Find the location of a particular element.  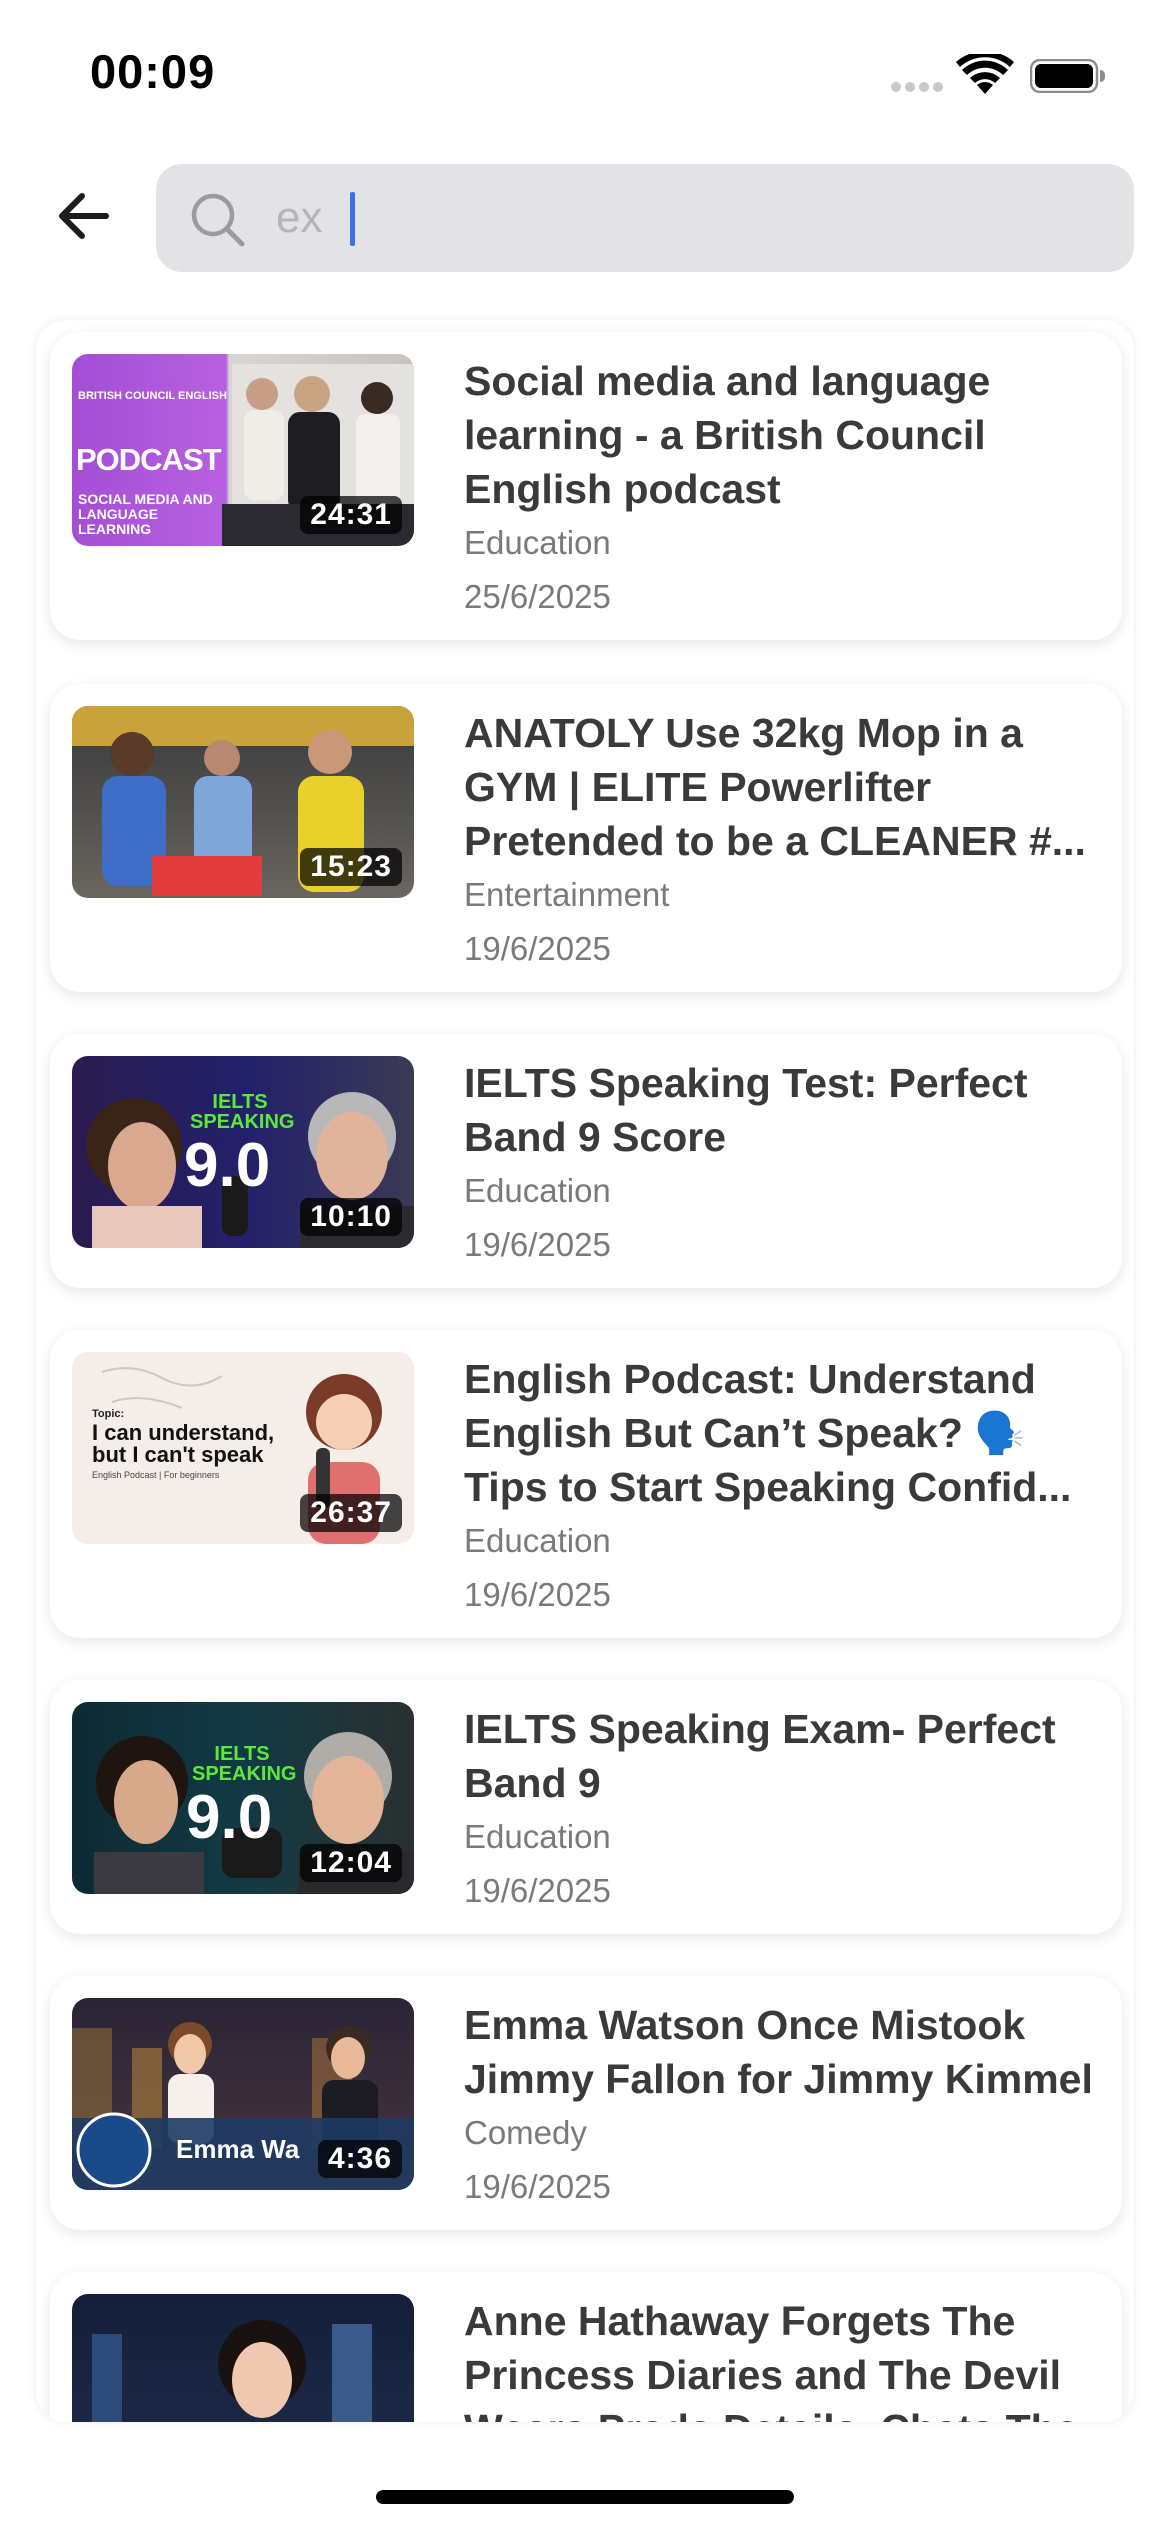

duration-badge: 12:04 is located at coordinates (351, 1863).